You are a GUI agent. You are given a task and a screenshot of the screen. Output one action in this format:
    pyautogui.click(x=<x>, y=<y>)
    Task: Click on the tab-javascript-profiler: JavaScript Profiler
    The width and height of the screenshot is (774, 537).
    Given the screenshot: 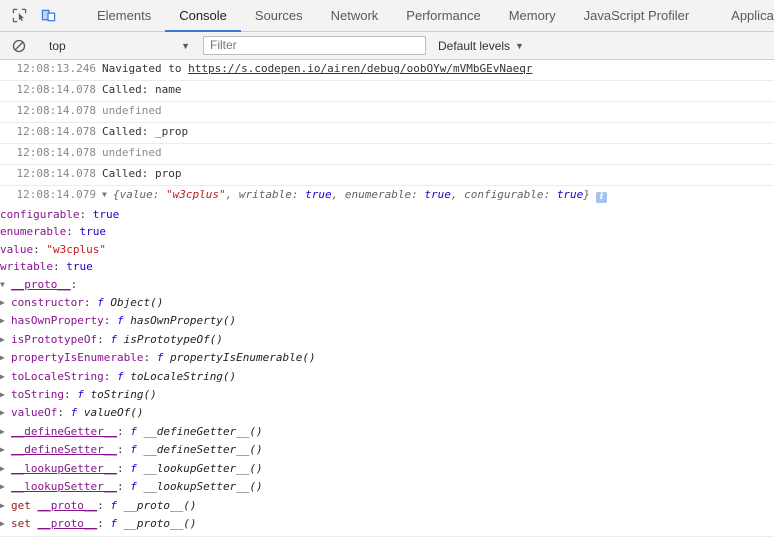 What is the action you would take?
    pyautogui.click(x=636, y=16)
    